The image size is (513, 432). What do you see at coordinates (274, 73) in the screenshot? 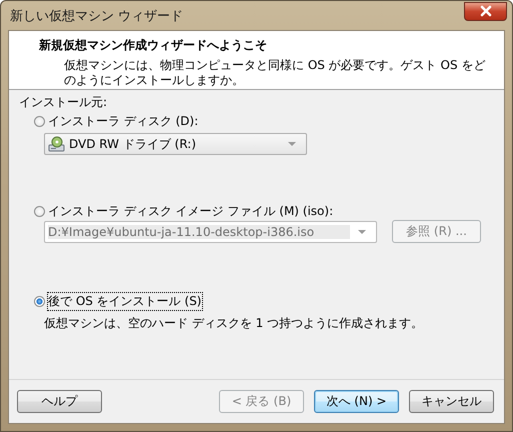
I see `wizard-description: 仮想マシンには、物理コンピュータと同様に OS が必要です。ゲスト OS をどのようにインストールしますか。` at bounding box center [274, 73].